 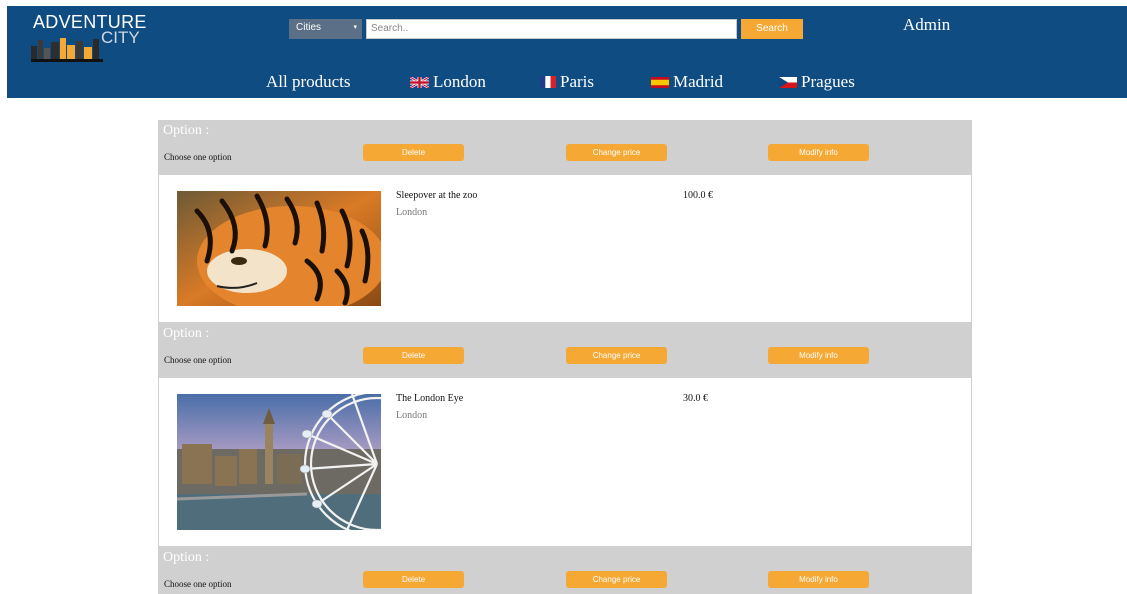 What do you see at coordinates (390, 28) in the screenshot?
I see `search-input-placeholder: Search..` at bounding box center [390, 28].